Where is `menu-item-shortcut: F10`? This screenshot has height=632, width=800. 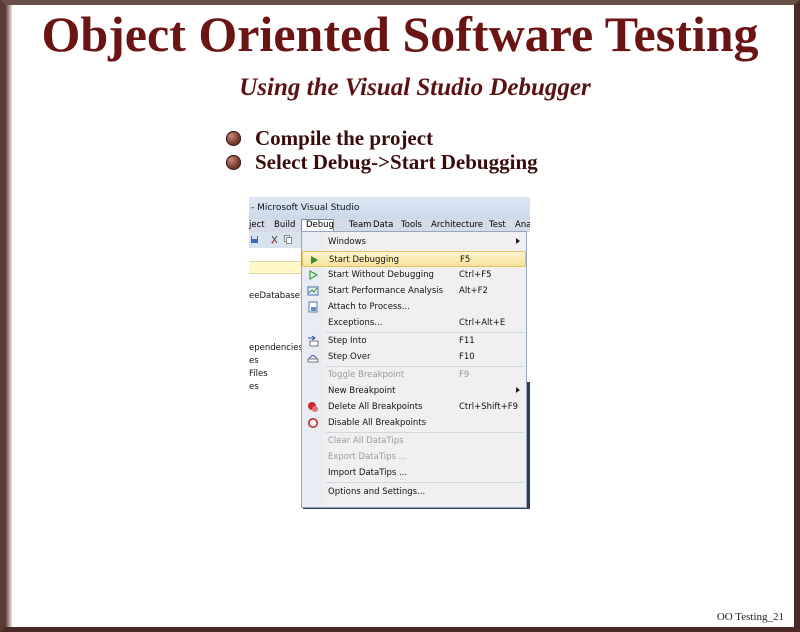
menu-item-shortcut: F10 is located at coordinates (467, 357).